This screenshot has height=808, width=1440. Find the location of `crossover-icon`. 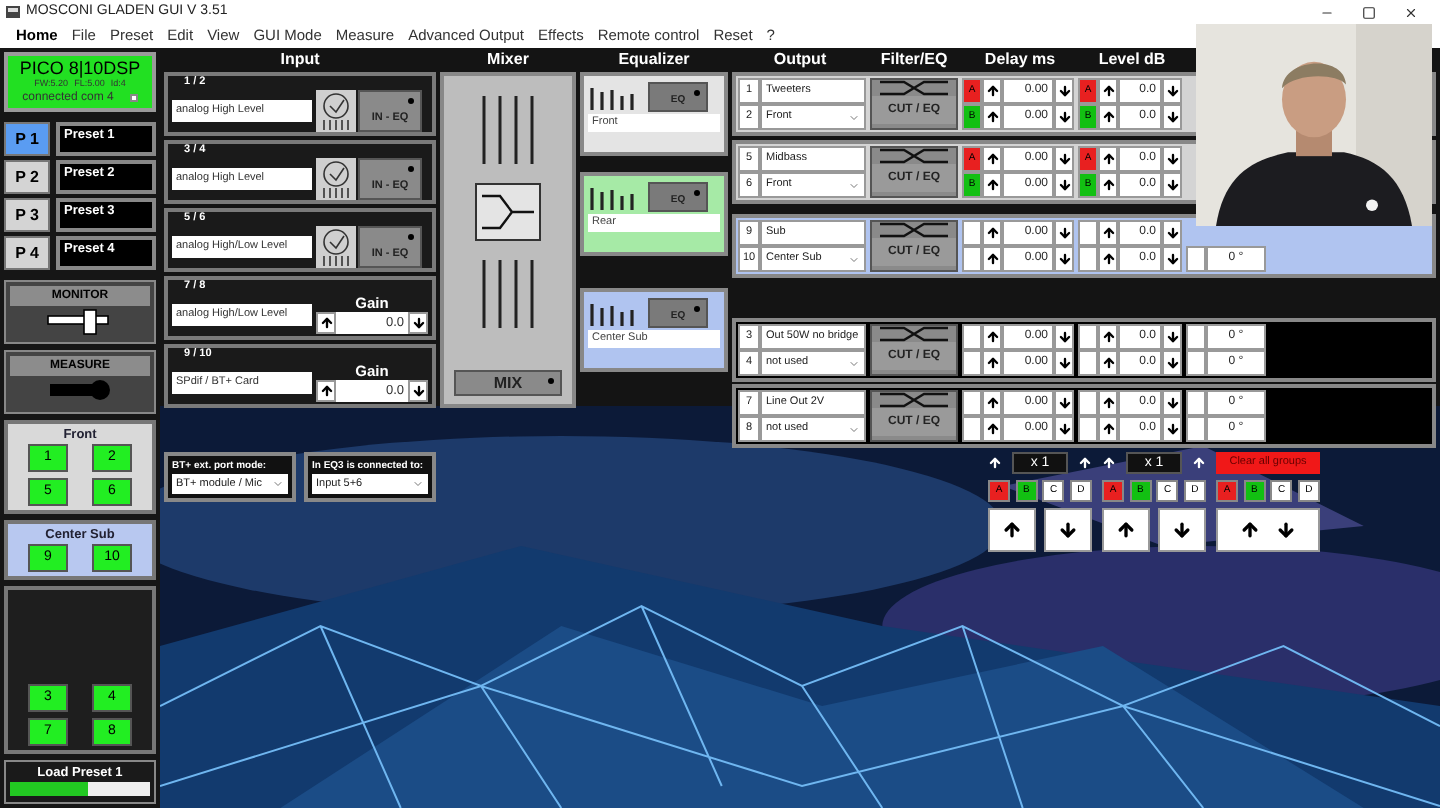

crossover-icon is located at coordinates (914, 230).